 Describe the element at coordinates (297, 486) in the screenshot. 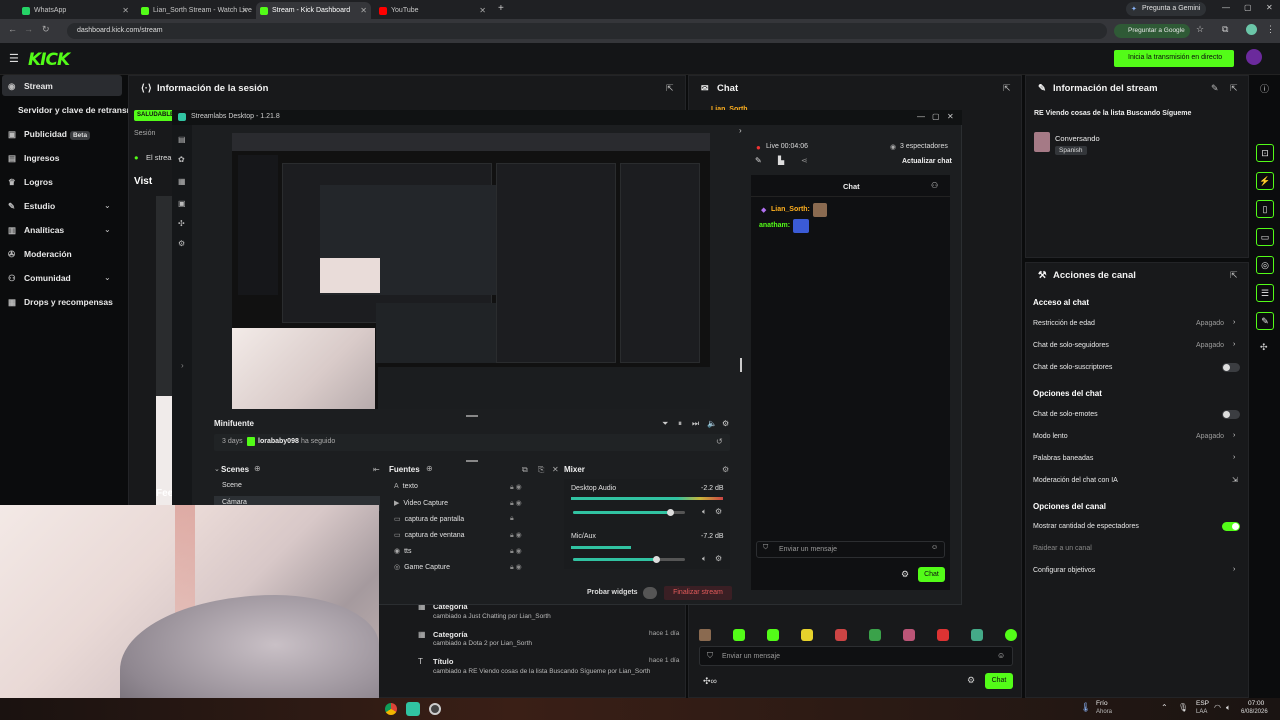

I see `scene-item: Scene` at that location.